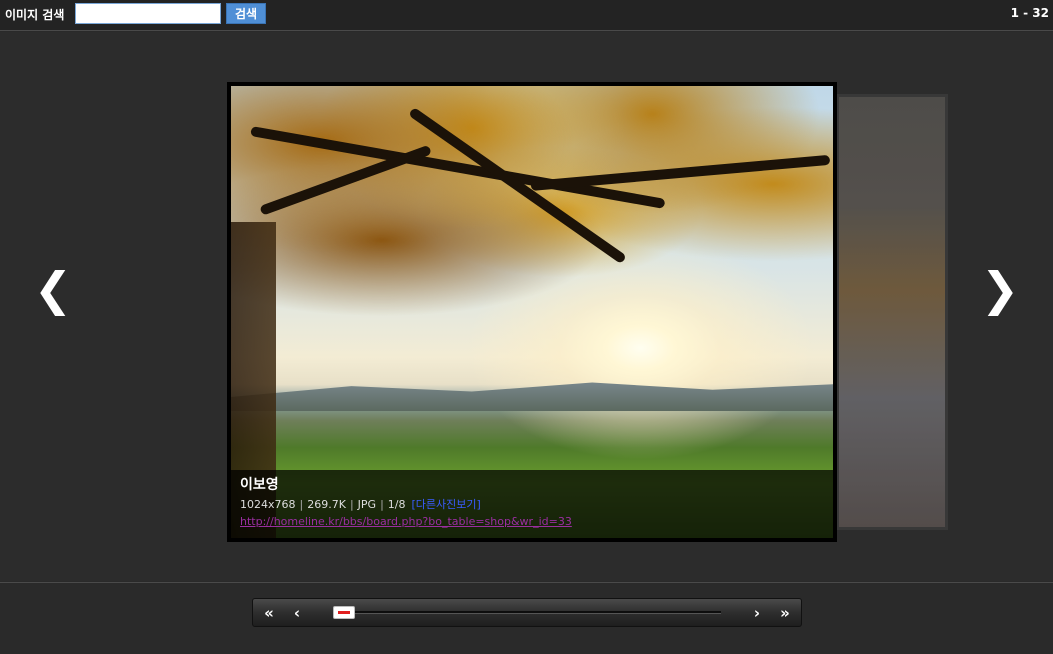 The width and height of the screenshot is (1053, 654). I want to click on last-page-button: », so click(785, 613).